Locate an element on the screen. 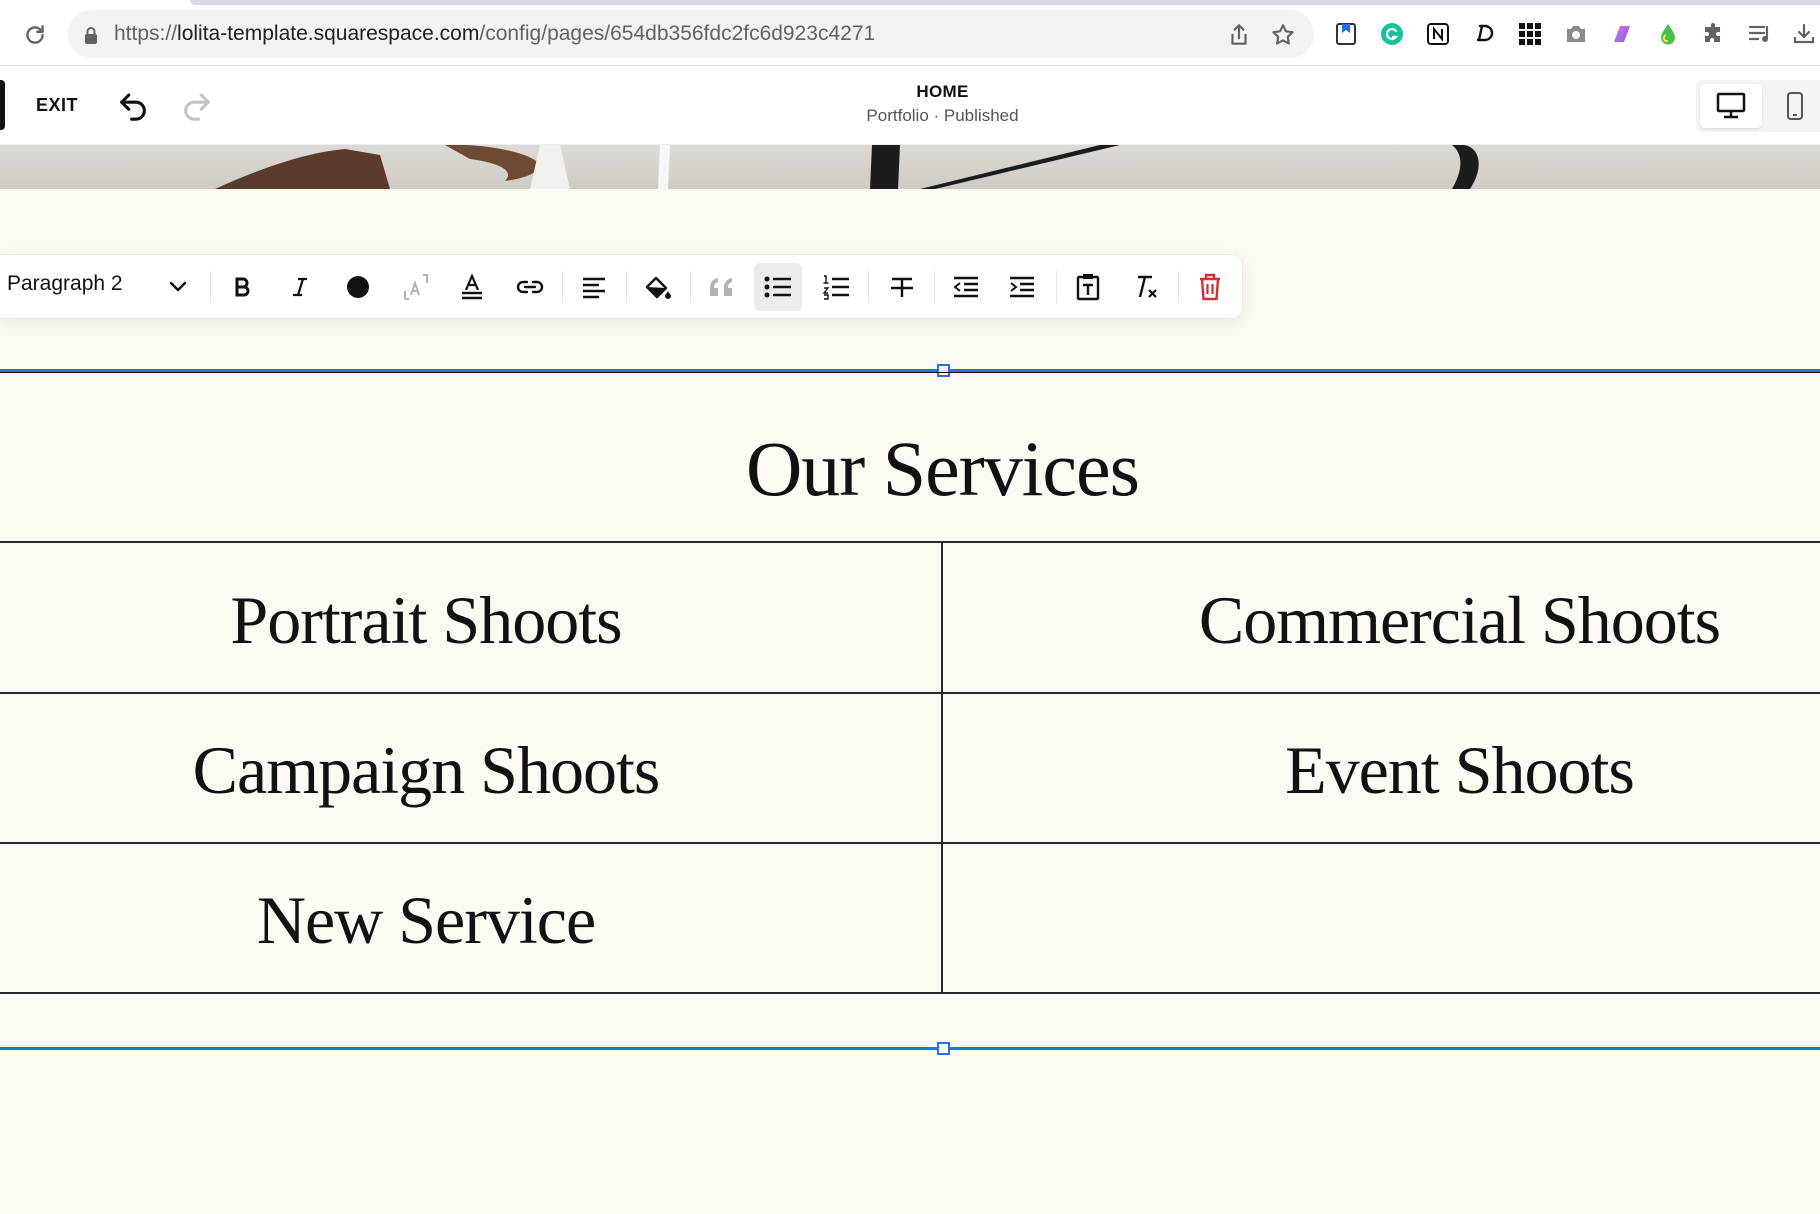  align-left-button is located at coordinates (594, 287).